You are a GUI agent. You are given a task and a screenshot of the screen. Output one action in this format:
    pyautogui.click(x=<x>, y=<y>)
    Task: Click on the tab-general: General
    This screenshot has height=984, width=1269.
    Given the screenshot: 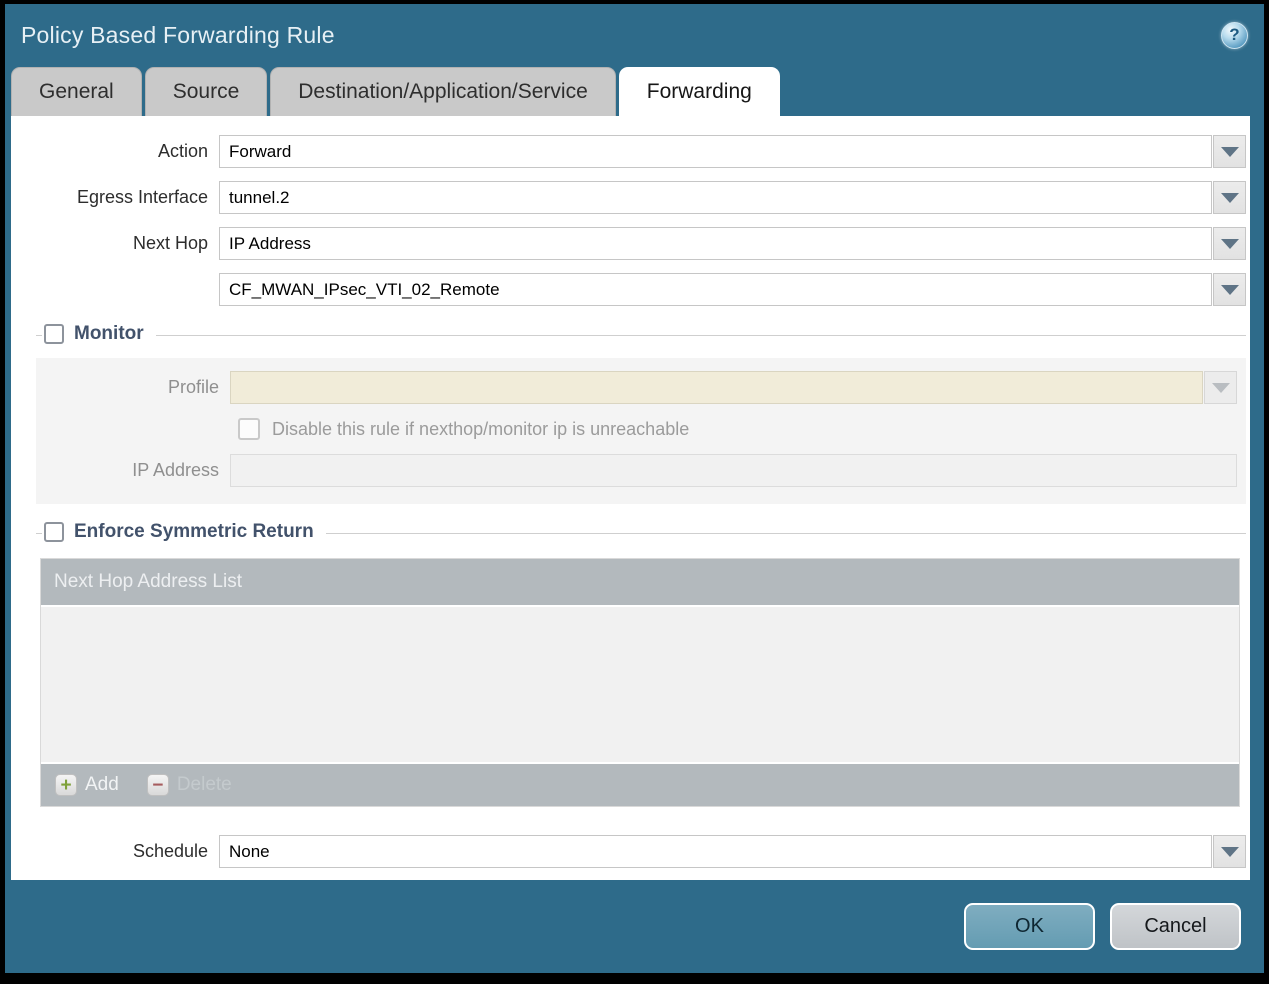 What is the action you would take?
    pyautogui.click(x=76, y=91)
    